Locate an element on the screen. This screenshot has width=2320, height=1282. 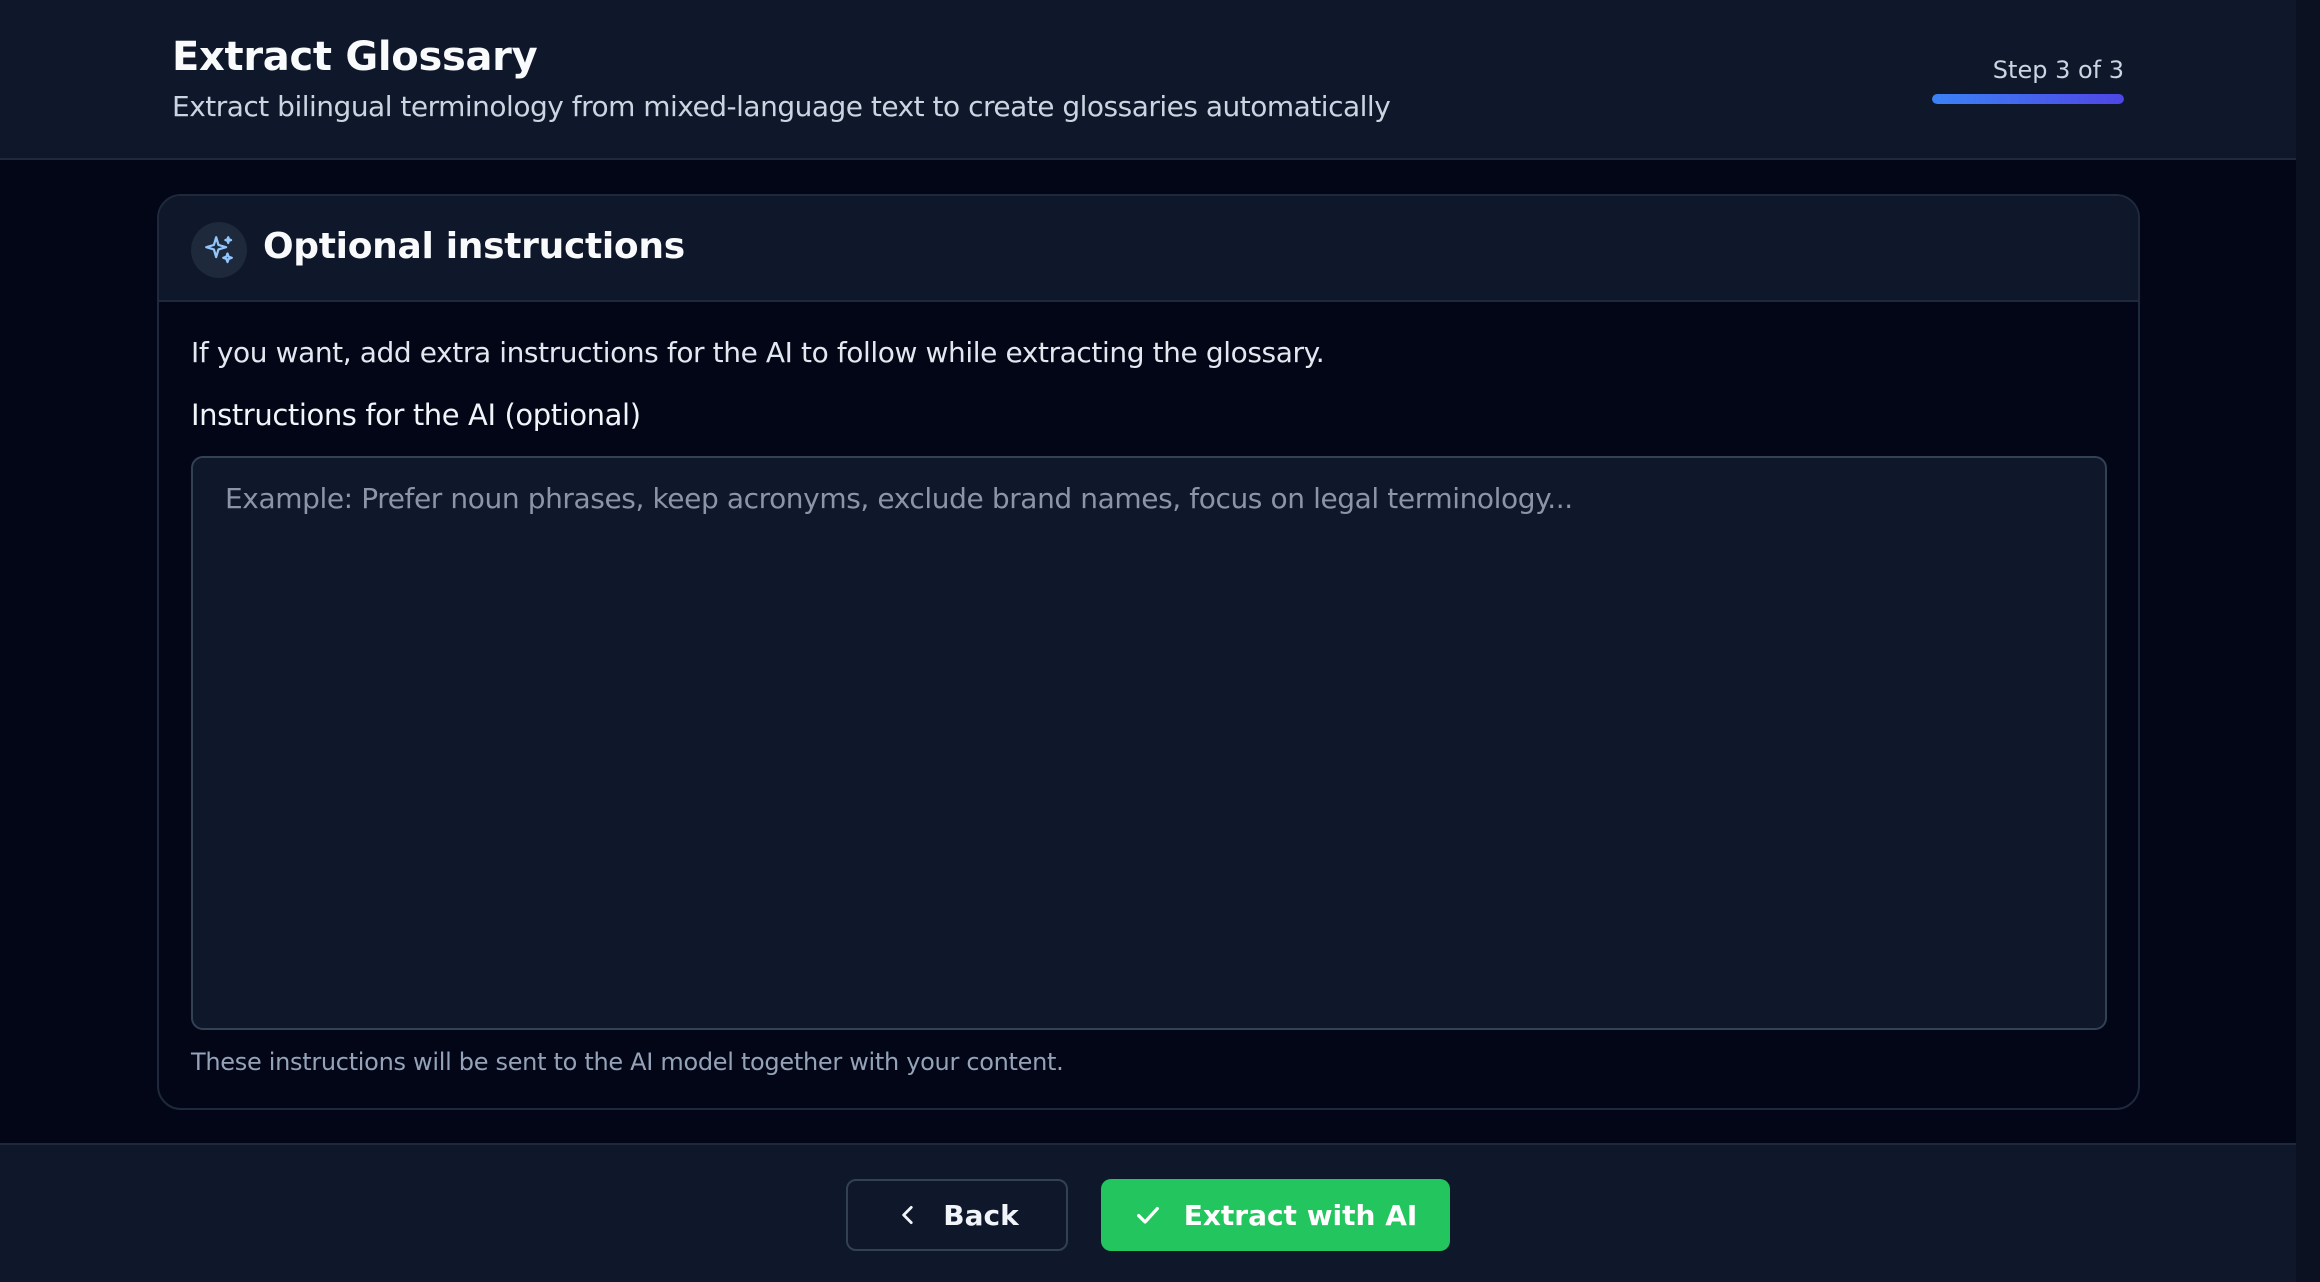
footer-bar: Back Extract with AI is located at coordinates (1148, 1212).